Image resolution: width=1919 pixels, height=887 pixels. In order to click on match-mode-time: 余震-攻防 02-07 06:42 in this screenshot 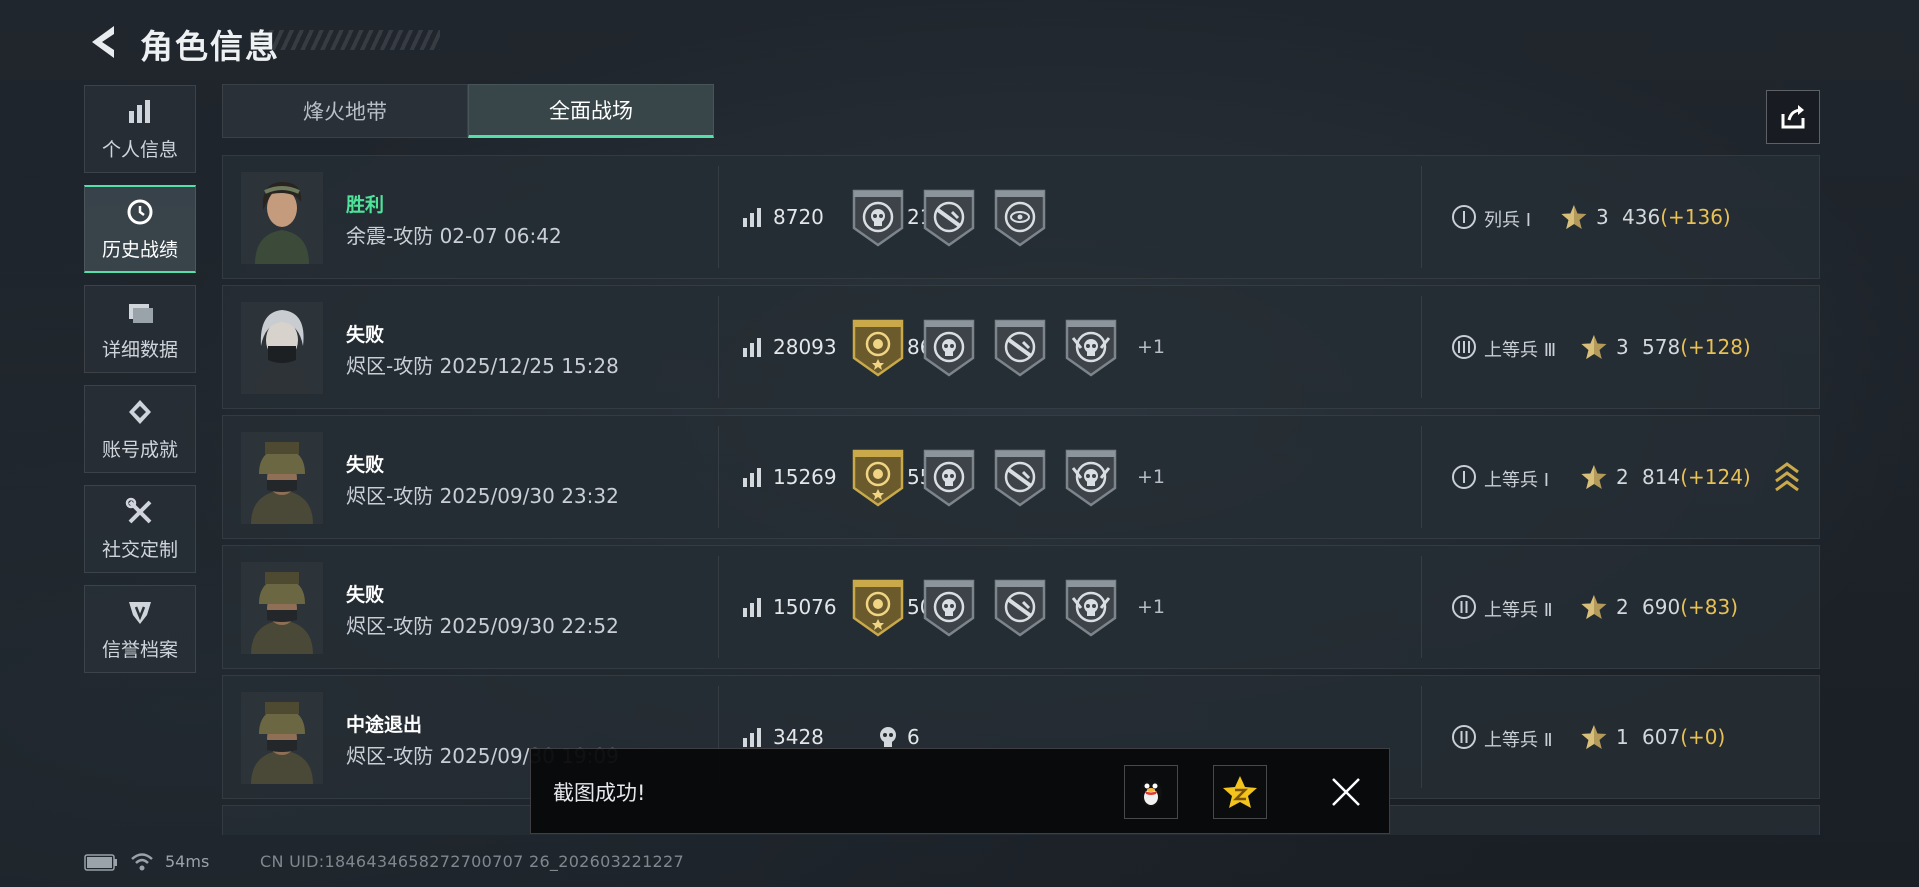, I will do `click(454, 236)`.